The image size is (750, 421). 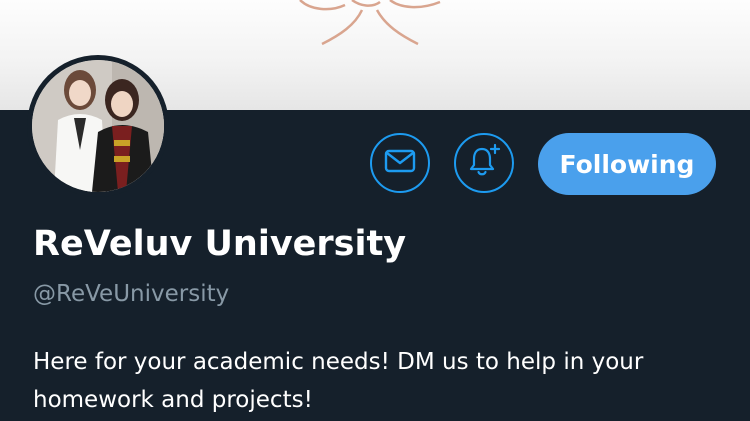 I want to click on bell-plus-icon, so click(x=484, y=163).